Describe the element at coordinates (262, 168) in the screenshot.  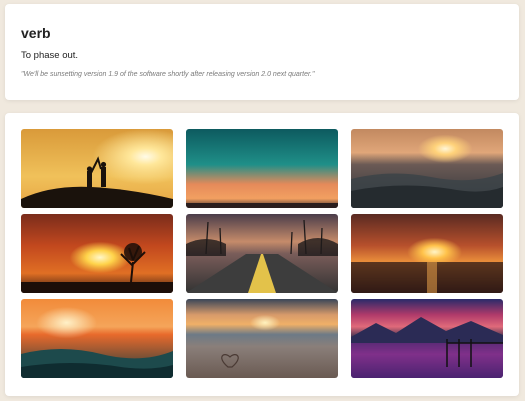
I see `teal-orange-sky-sunset-photo` at that location.